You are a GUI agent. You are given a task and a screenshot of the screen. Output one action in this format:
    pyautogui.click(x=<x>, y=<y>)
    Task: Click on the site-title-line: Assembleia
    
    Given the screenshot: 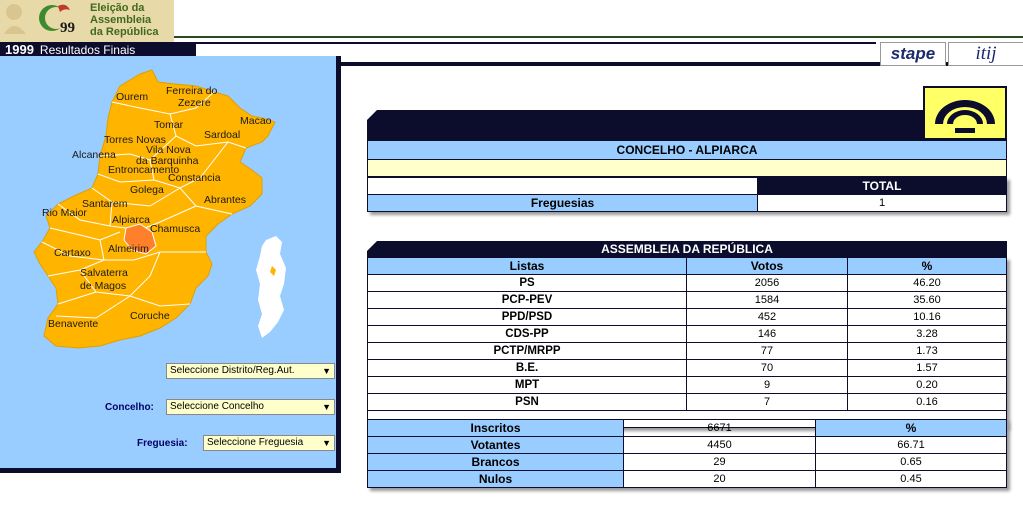 What is the action you would take?
    pyautogui.click(x=121, y=20)
    